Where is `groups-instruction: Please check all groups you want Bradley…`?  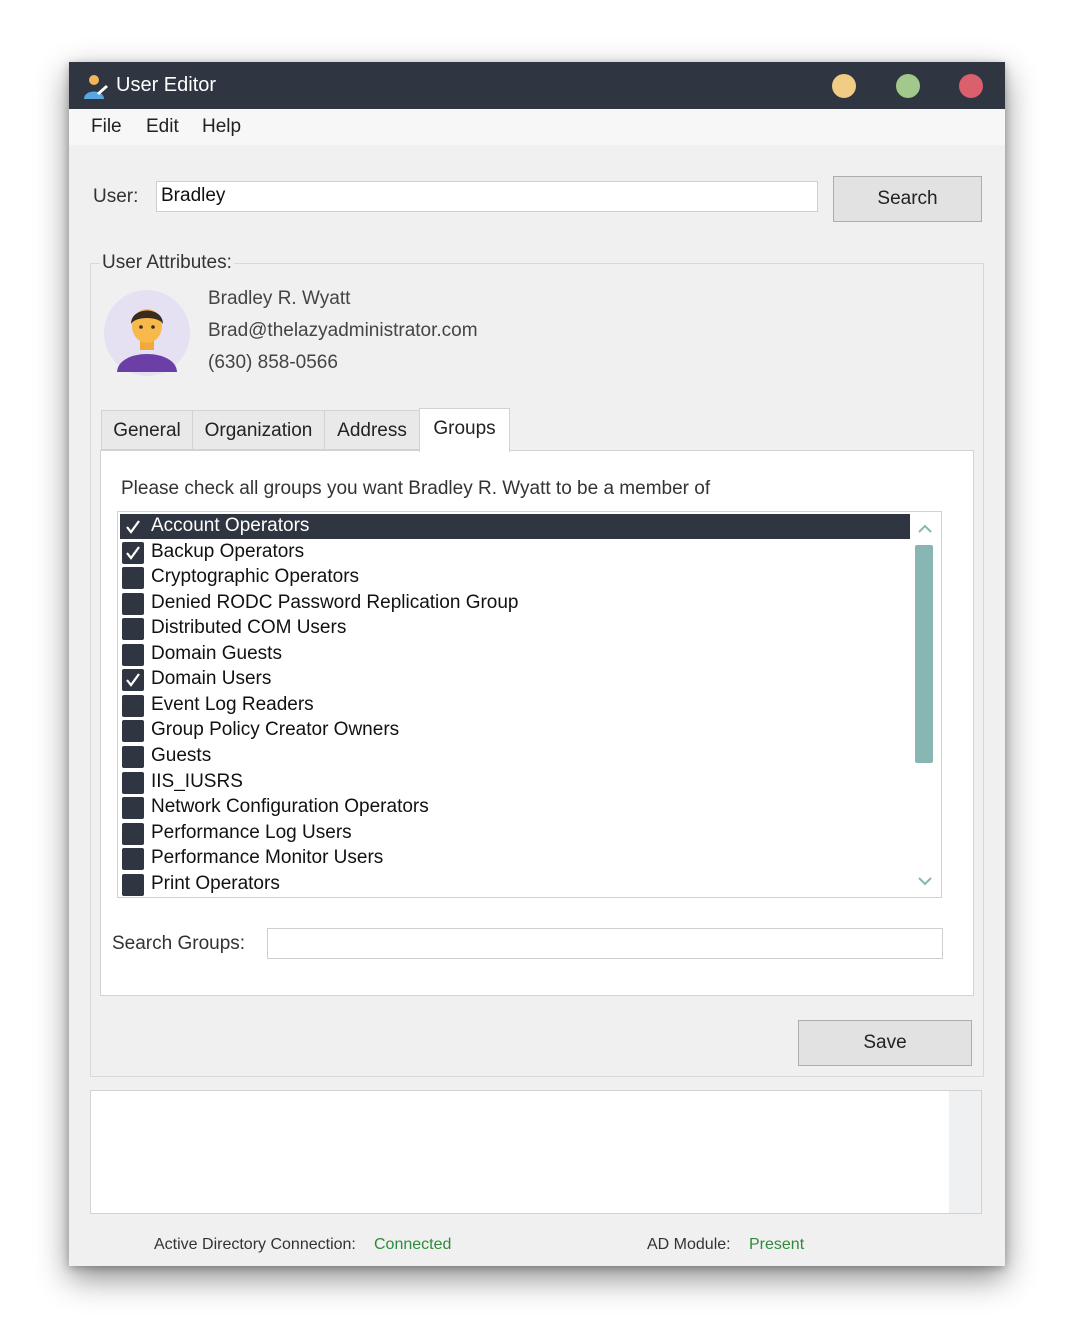
groups-instruction: Please check all groups you want Bradley… is located at coordinates (416, 488).